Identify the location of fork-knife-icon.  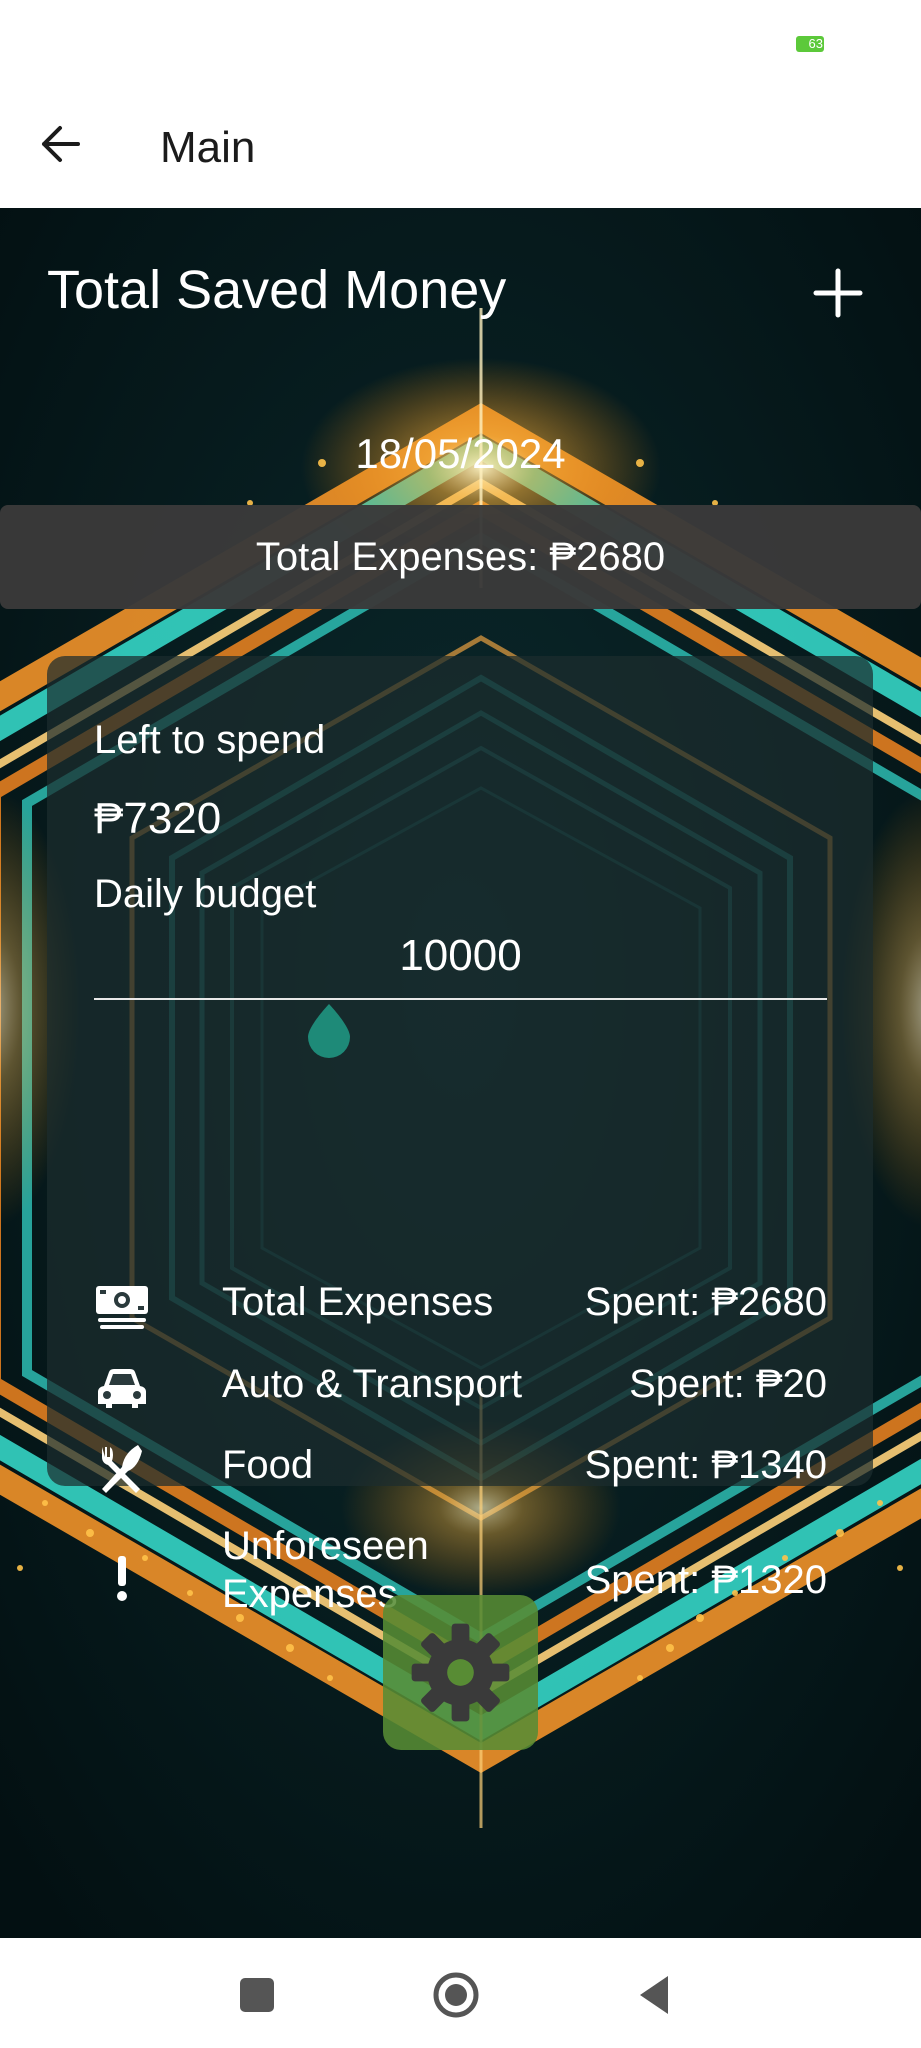
(122, 1469).